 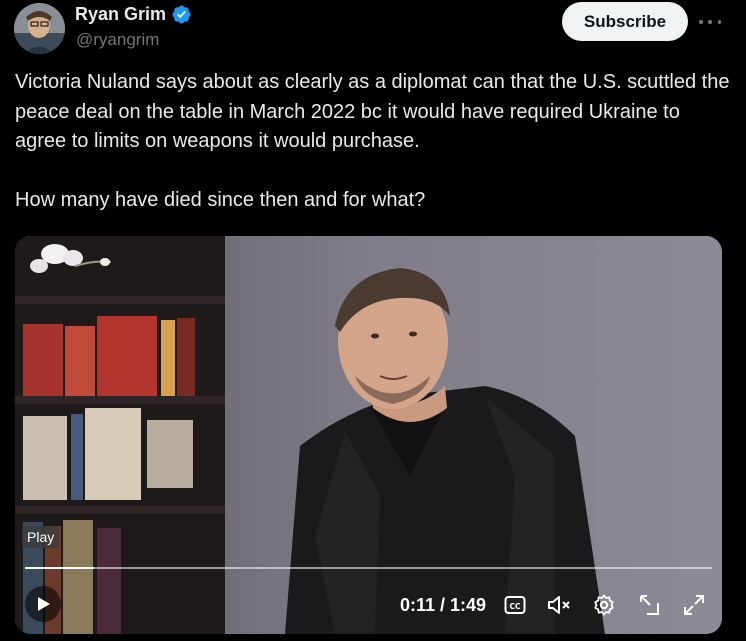 I want to click on svg-text: CC, so click(x=515, y=606).